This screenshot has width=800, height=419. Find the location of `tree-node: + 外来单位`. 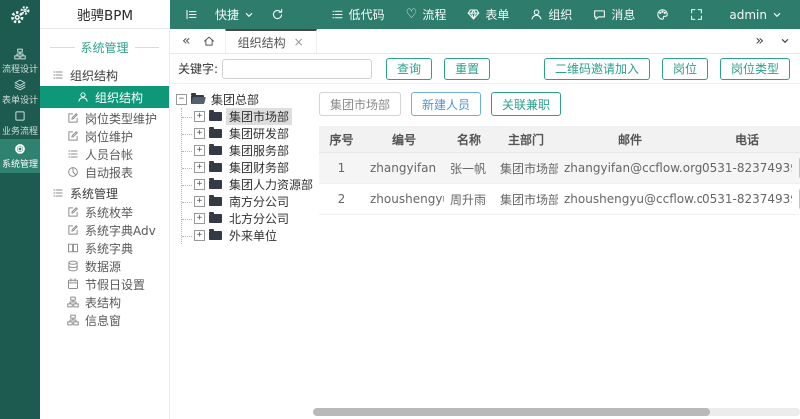

tree-node: + 外来单位 is located at coordinates (247, 235).